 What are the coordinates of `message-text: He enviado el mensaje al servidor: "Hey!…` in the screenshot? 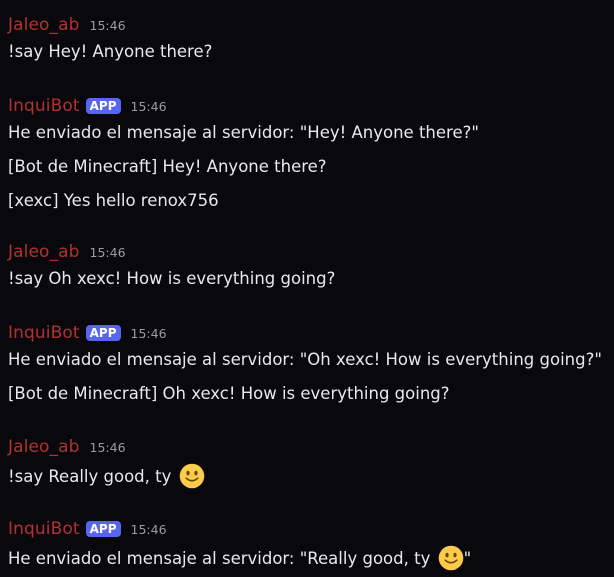 It's located at (243, 132).